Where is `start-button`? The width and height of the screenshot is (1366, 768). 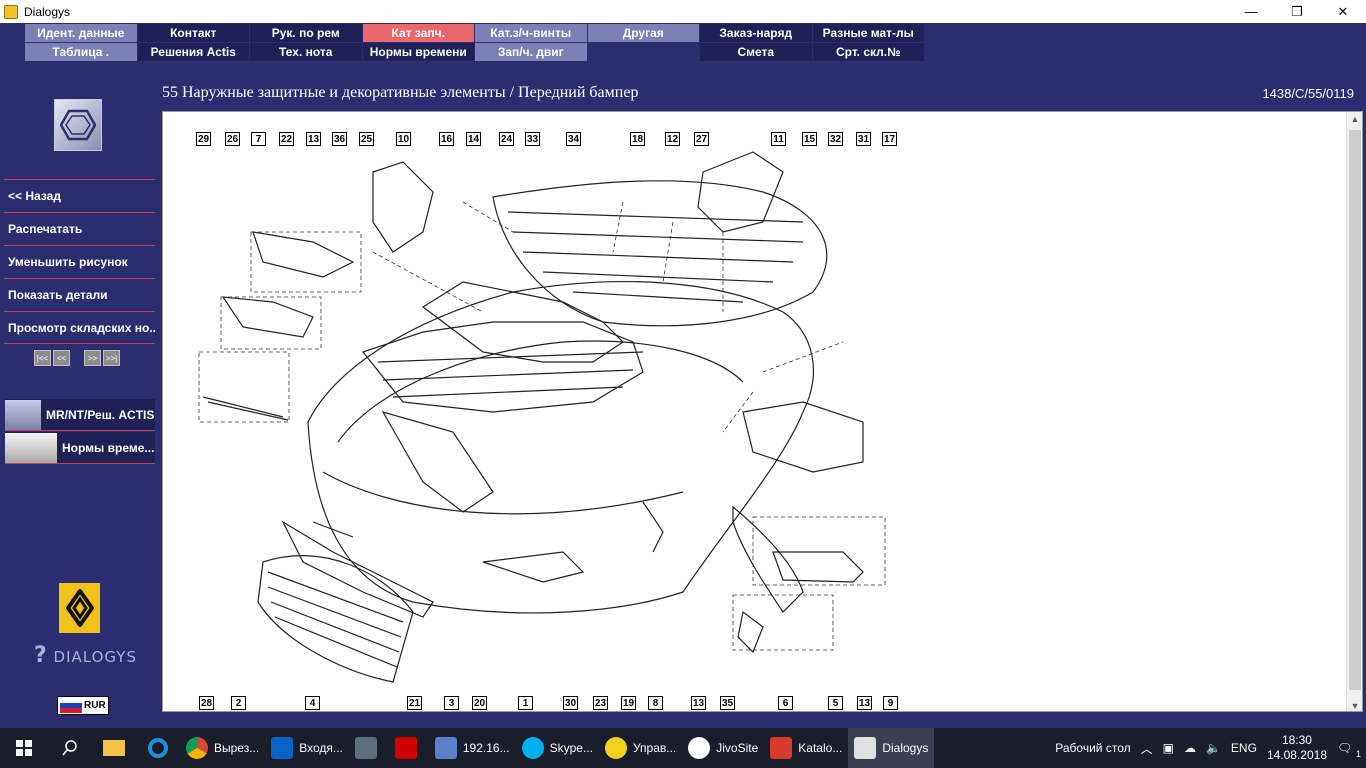
start-button is located at coordinates (24, 748).